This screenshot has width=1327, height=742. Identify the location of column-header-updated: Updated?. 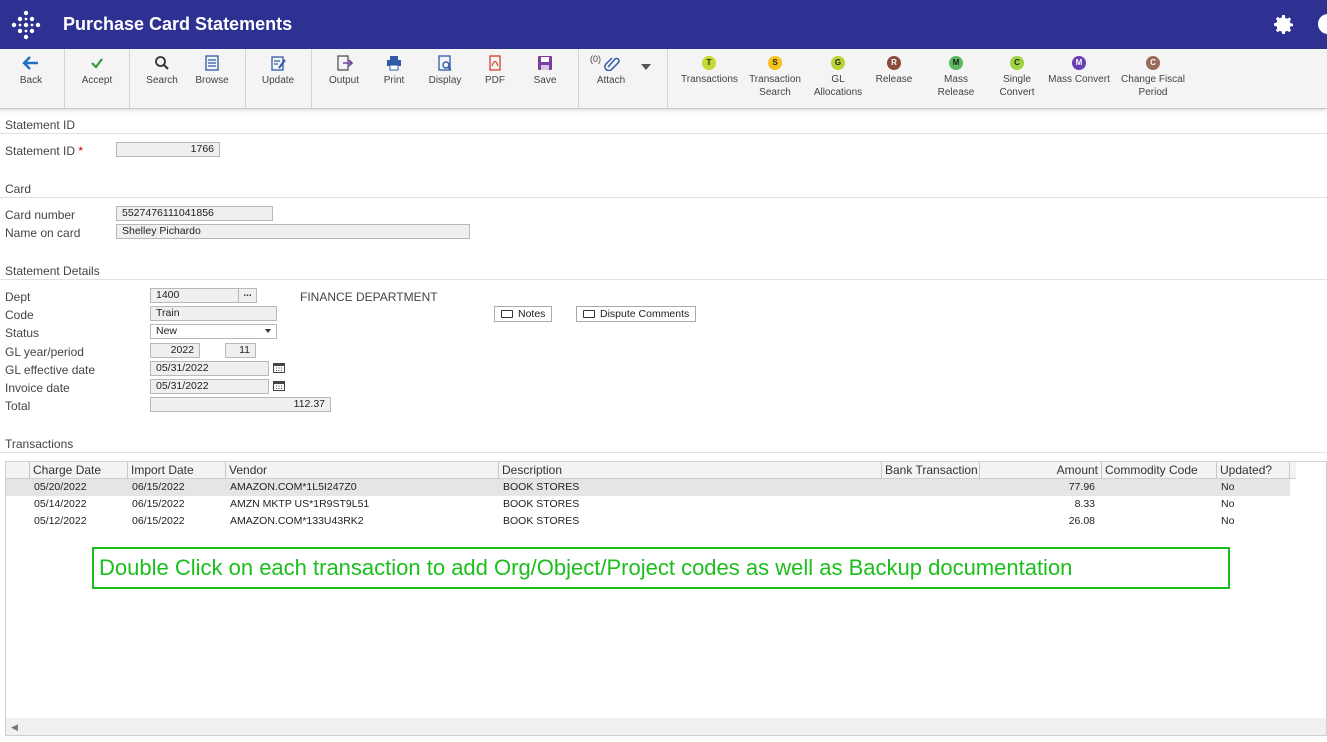
(1253, 470).